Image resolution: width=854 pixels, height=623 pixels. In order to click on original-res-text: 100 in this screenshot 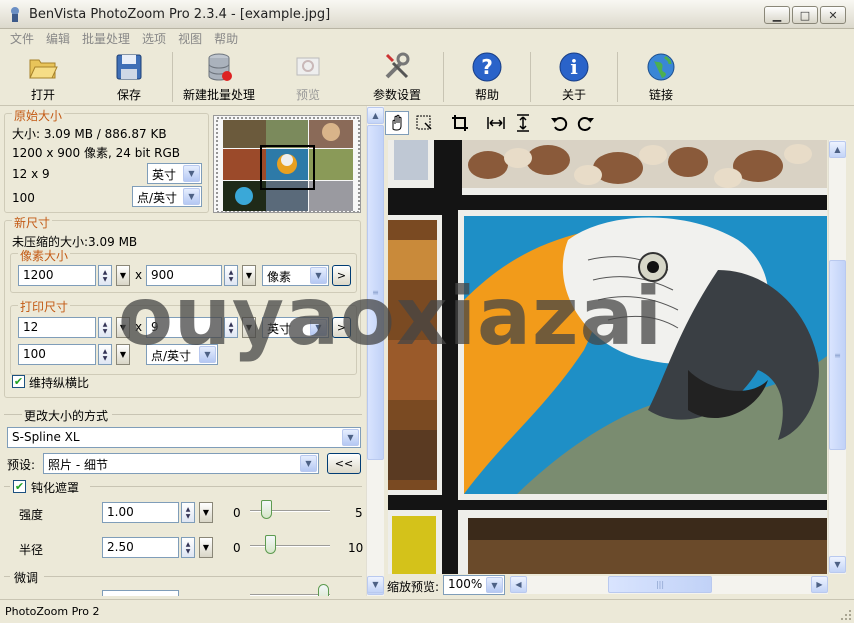, I will do `click(23, 198)`.